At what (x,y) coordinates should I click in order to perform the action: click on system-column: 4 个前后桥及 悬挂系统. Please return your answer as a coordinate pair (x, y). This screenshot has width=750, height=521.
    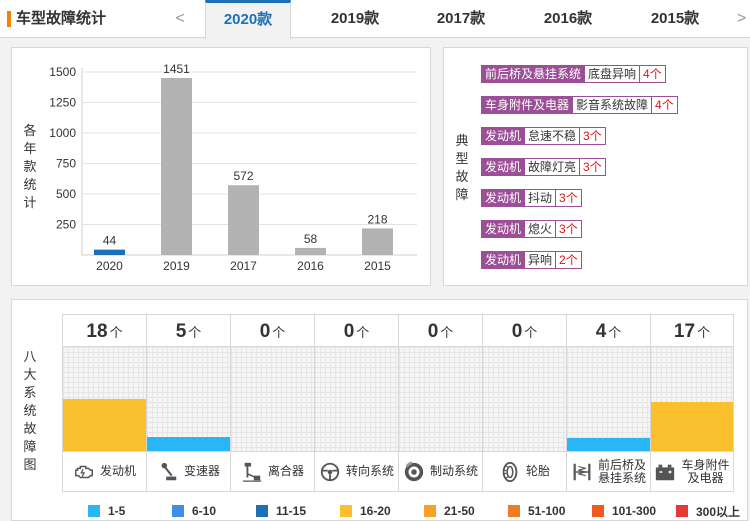
    Looking at the image, I should click on (608, 403).